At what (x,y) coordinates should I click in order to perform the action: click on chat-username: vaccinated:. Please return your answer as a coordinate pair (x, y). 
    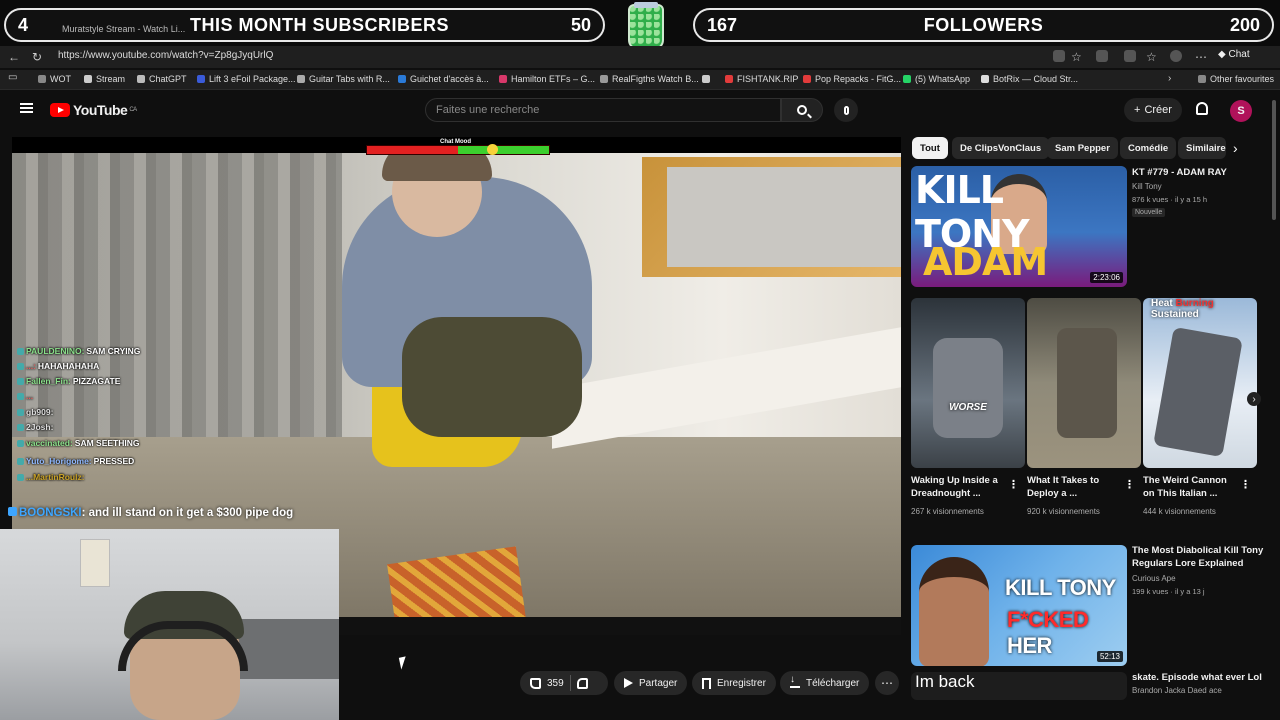
    Looking at the image, I should click on (49, 443).